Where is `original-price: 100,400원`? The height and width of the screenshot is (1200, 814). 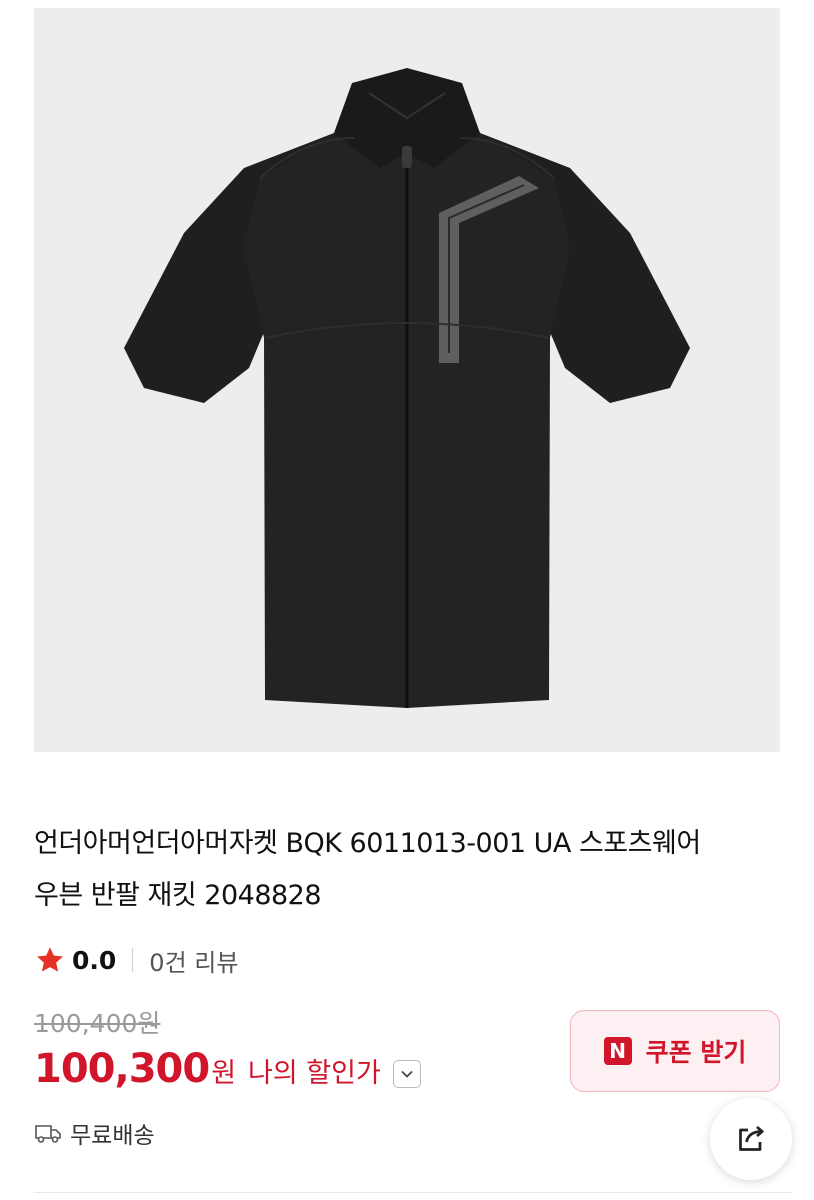 original-price: 100,400원 is located at coordinates (97, 1023).